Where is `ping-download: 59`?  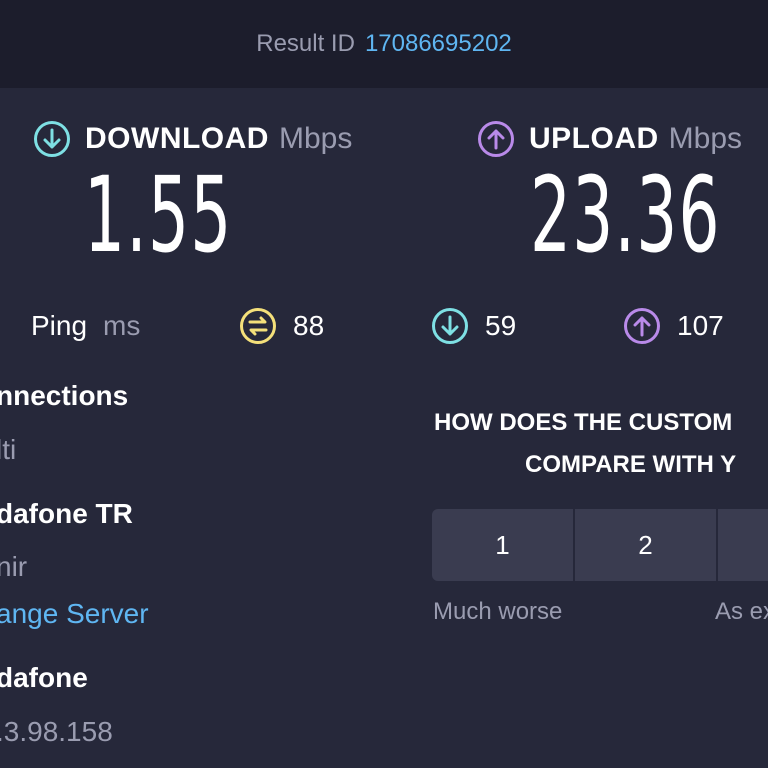 ping-download: 59 is located at coordinates (473, 326).